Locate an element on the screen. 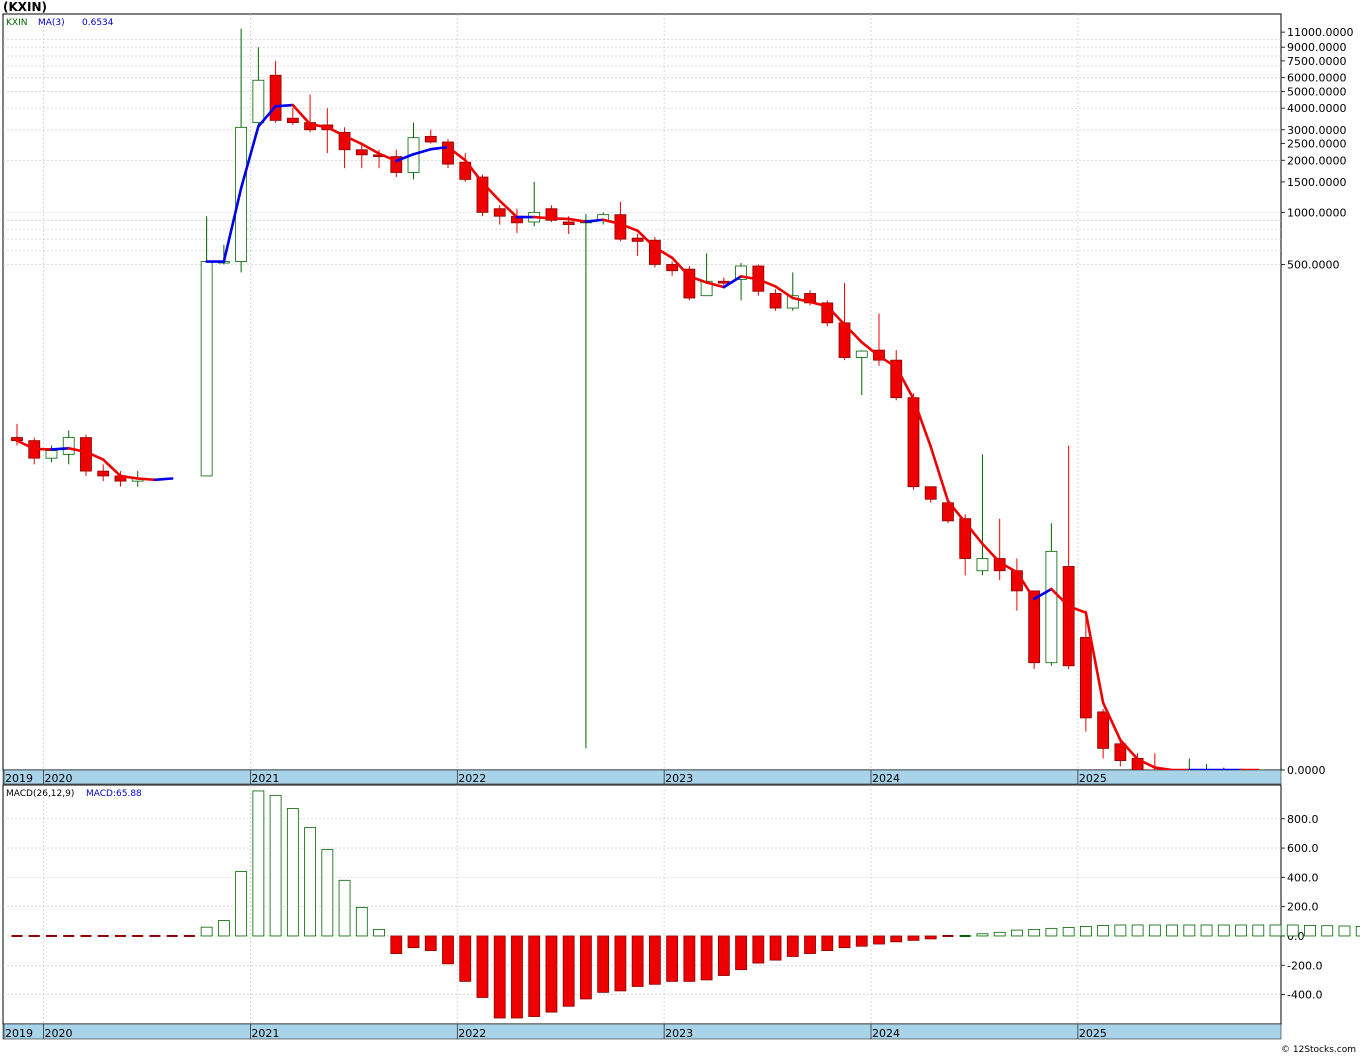 This screenshot has width=1360, height=1056. price-y-tick-label: 2500.0000 is located at coordinates (1317, 143).